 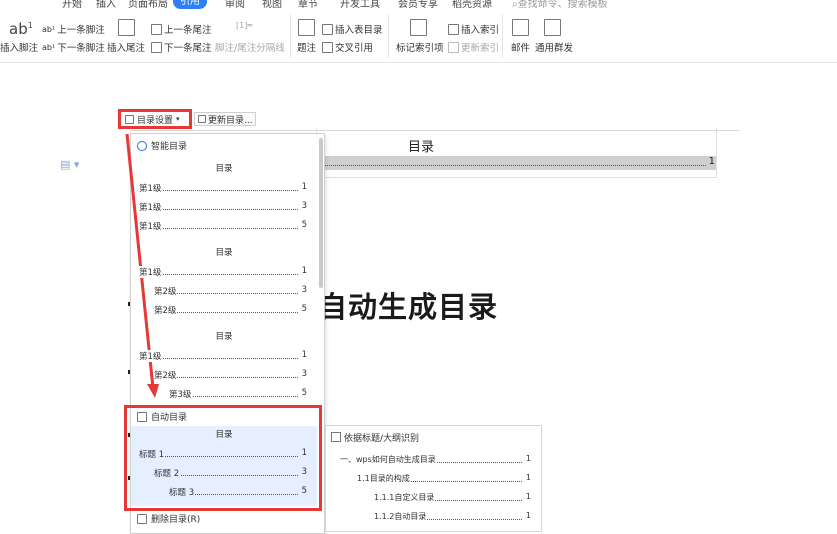 What do you see at coordinates (224, 200) in the screenshot?
I see `toc-style-option: 目录第1级 1 第1级 3 第1级 5` at bounding box center [224, 200].